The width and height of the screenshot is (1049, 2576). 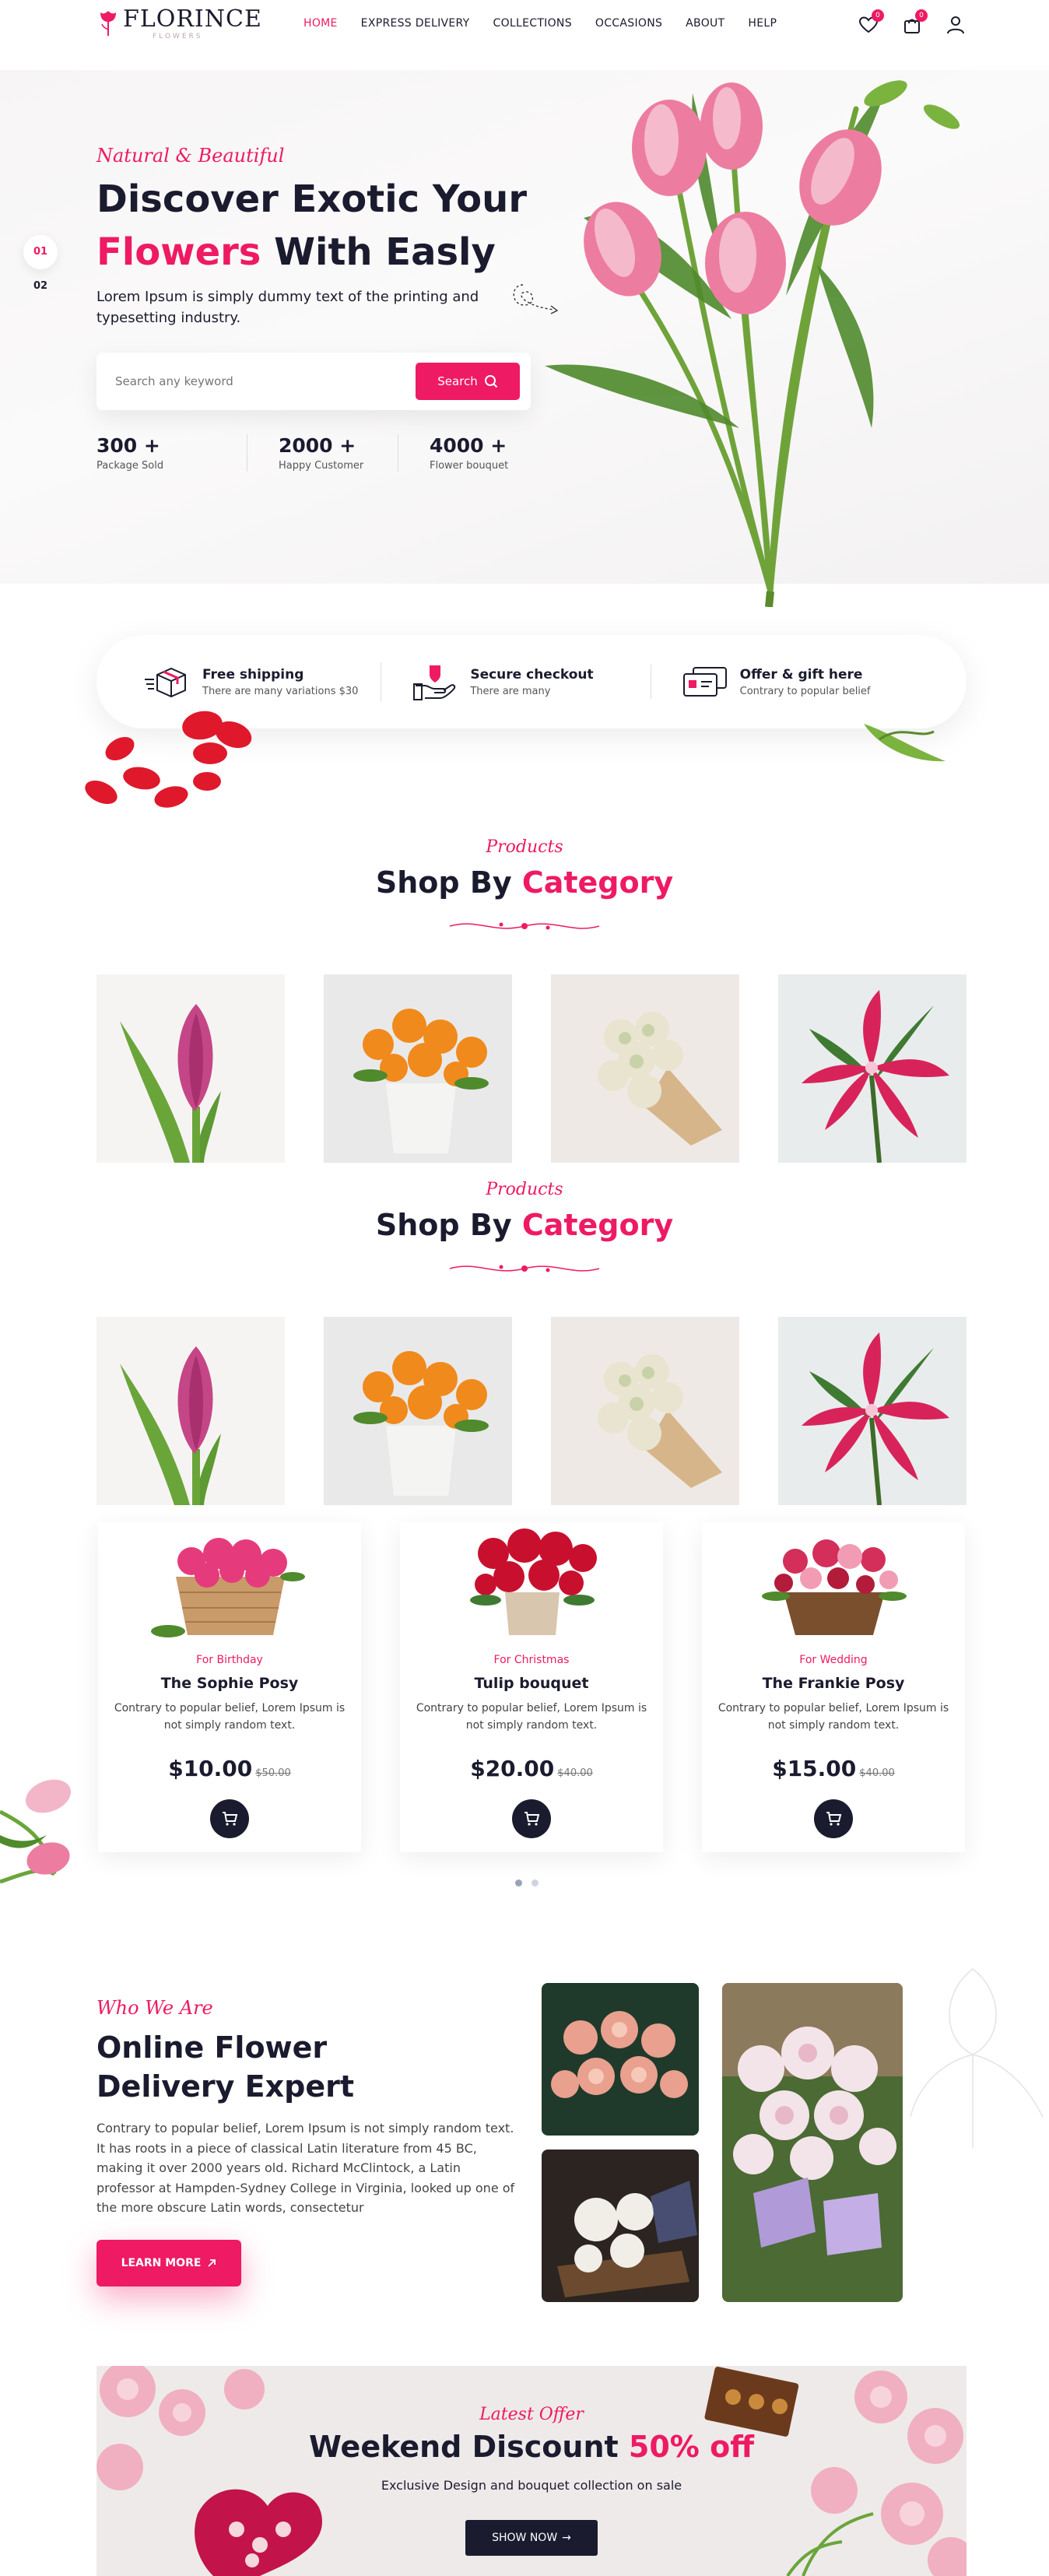 What do you see at coordinates (228, 1588) in the screenshot?
I see `rose-basket-image` at bounding box center [228, 1588].